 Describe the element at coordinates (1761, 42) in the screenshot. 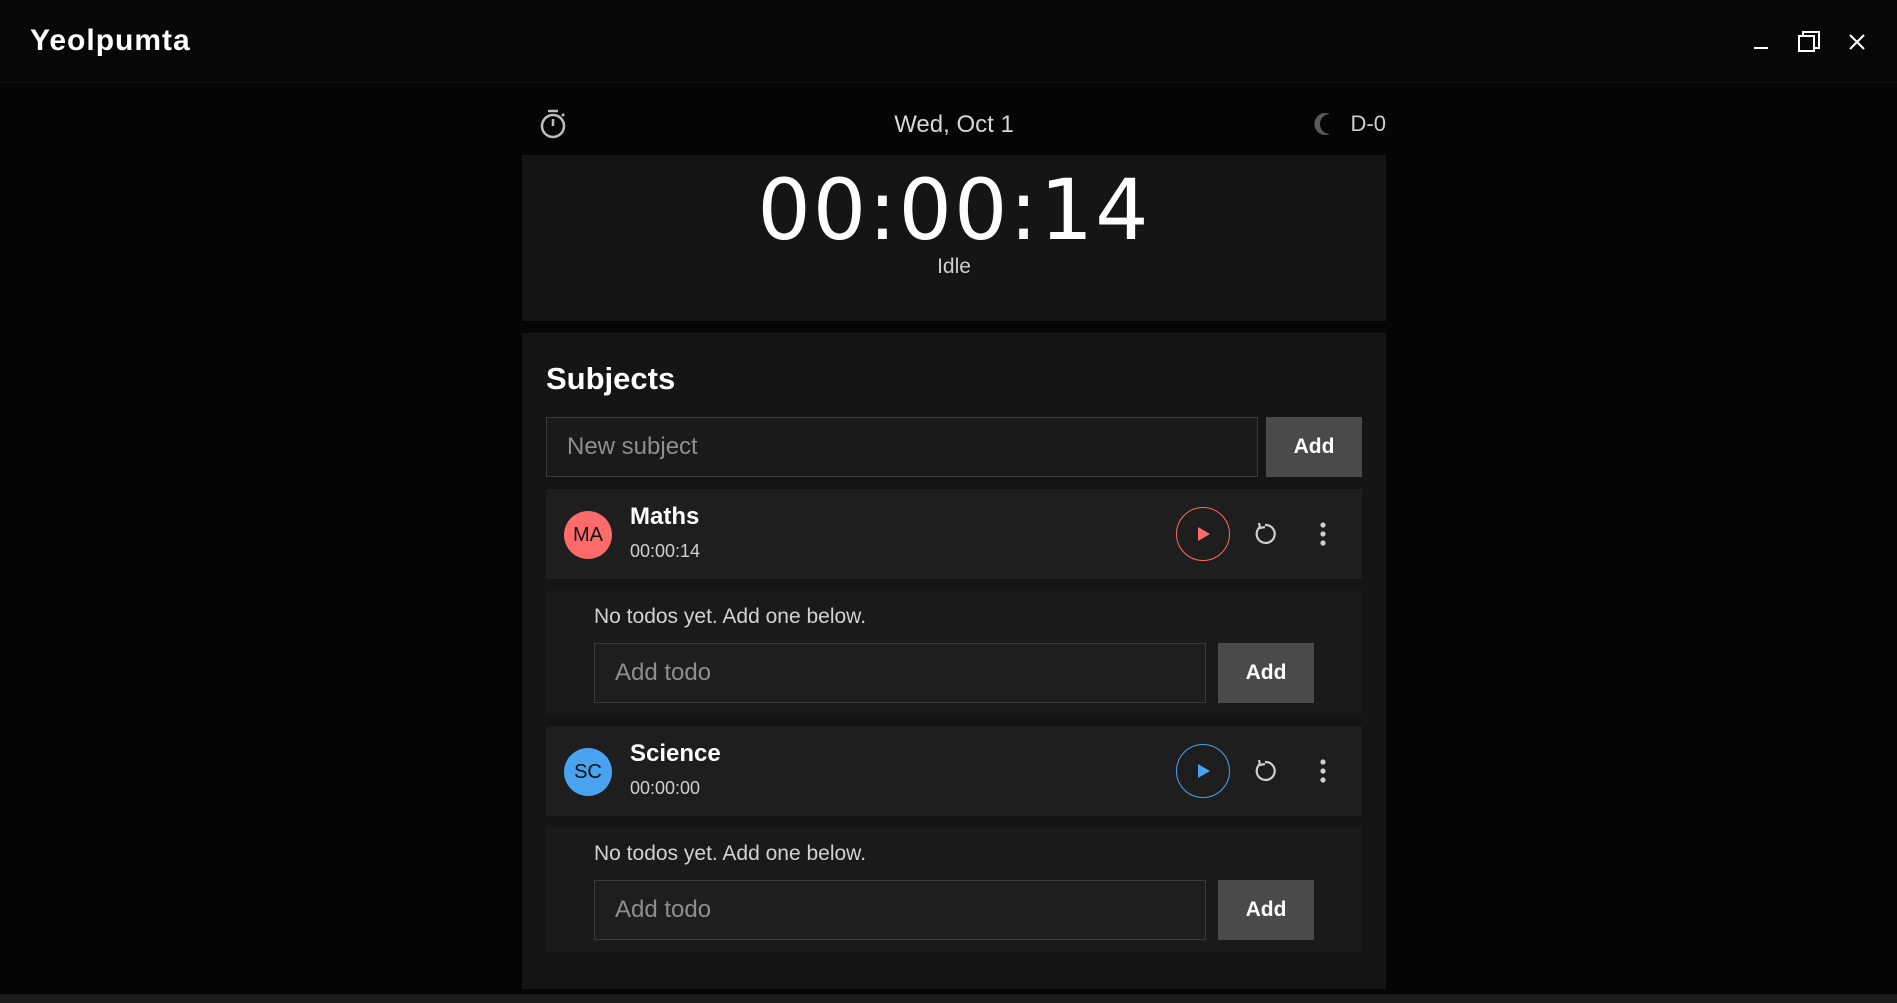

I see `minimize-button` at that location.